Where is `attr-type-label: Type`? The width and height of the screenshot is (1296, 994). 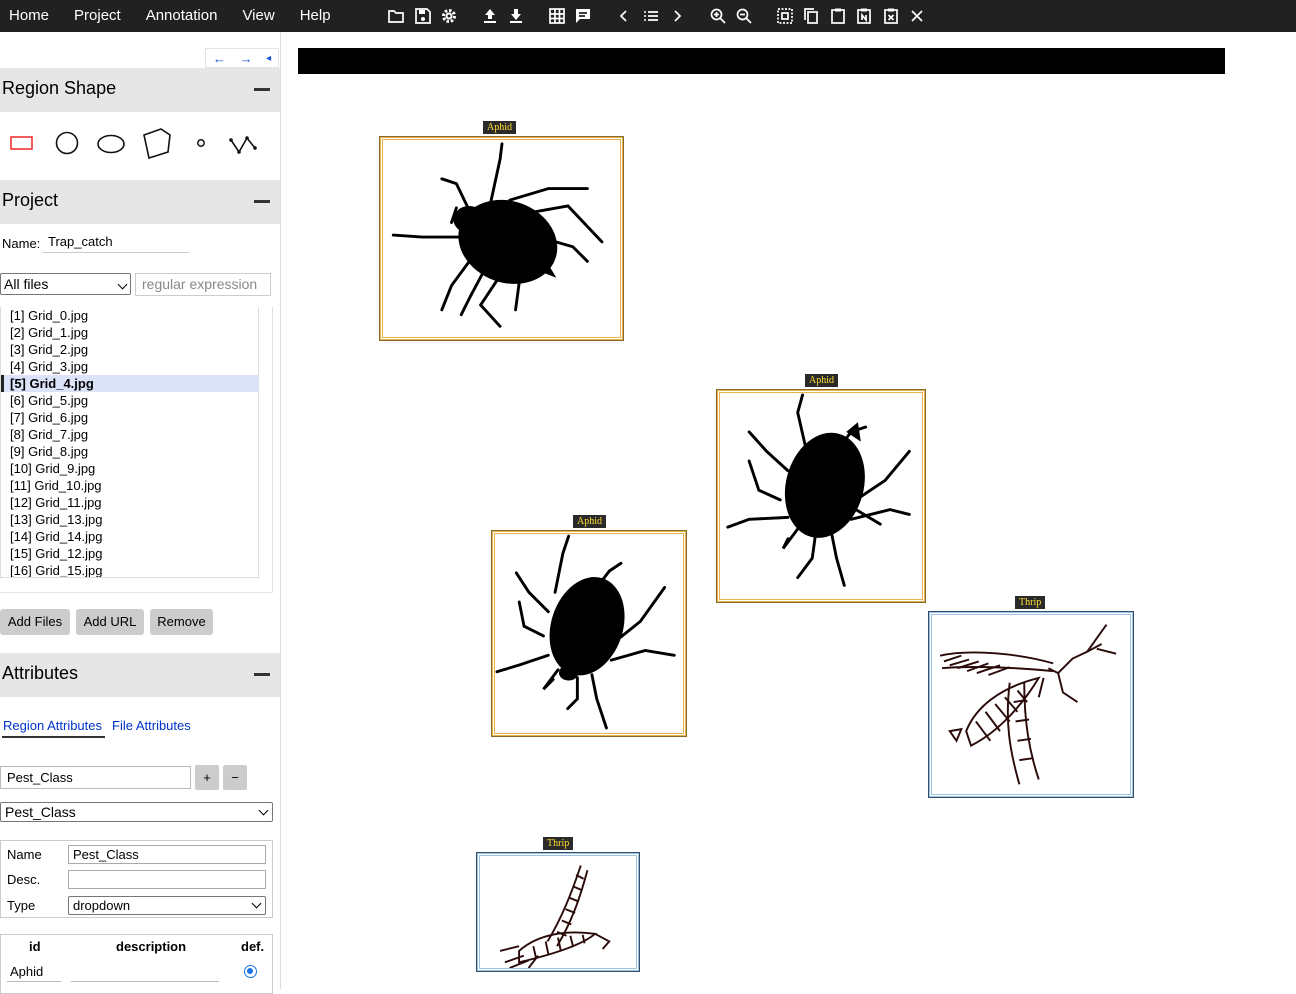
attr-type-label: Type is located at coordinates (21, 905).